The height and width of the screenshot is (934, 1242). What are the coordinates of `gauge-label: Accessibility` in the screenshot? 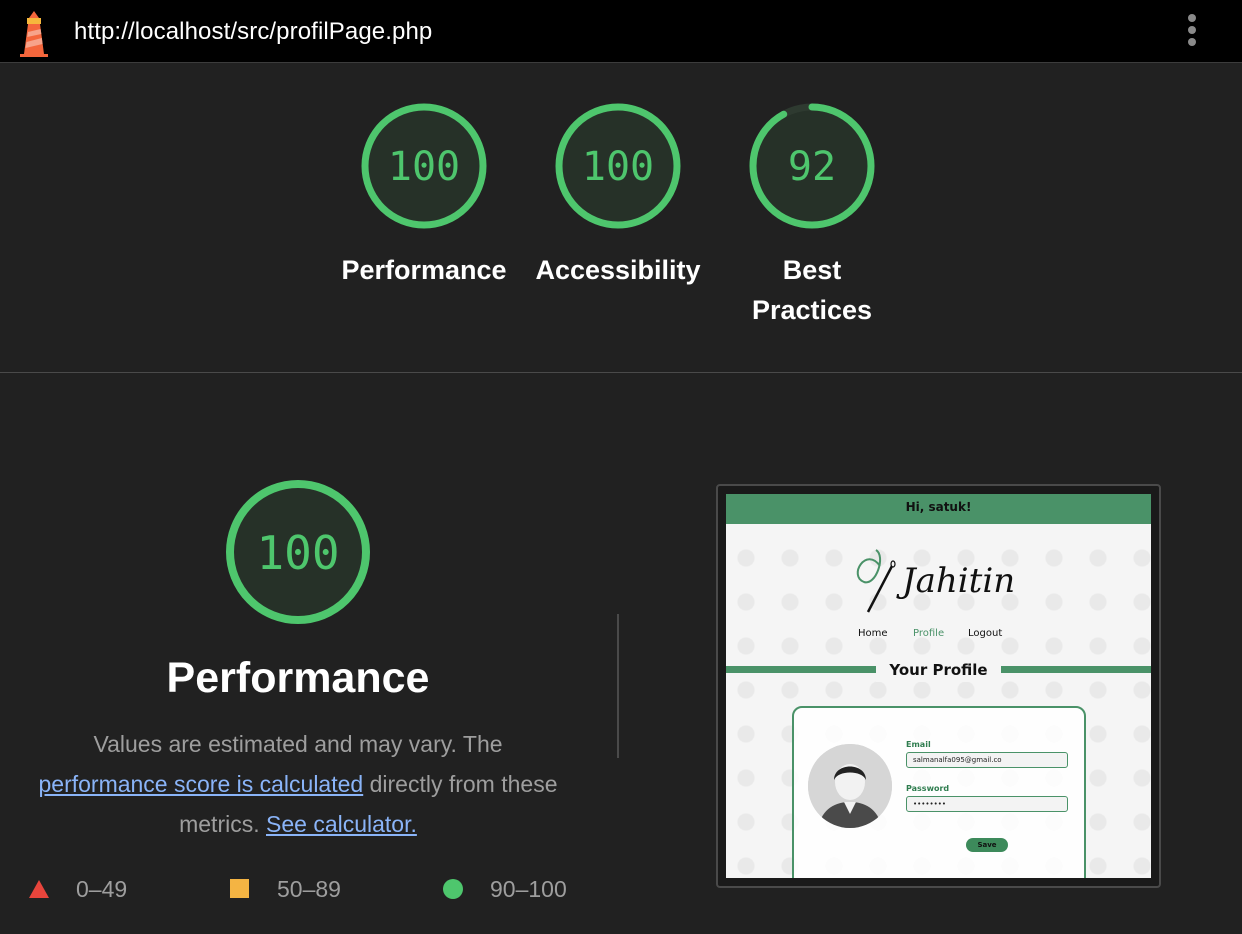 It's located at (618, 270).